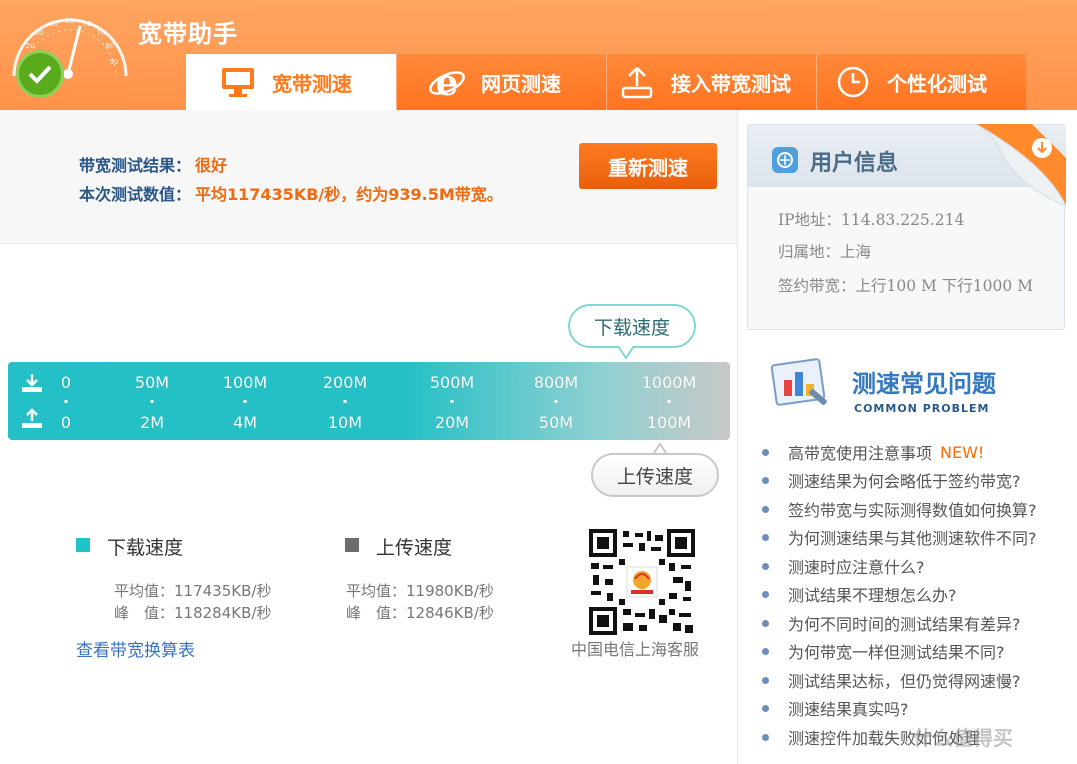  What do you see at coordinates (669, 422) in the screenshot?
I see `upload-tick: 100M` at bounding box center [669, 422].